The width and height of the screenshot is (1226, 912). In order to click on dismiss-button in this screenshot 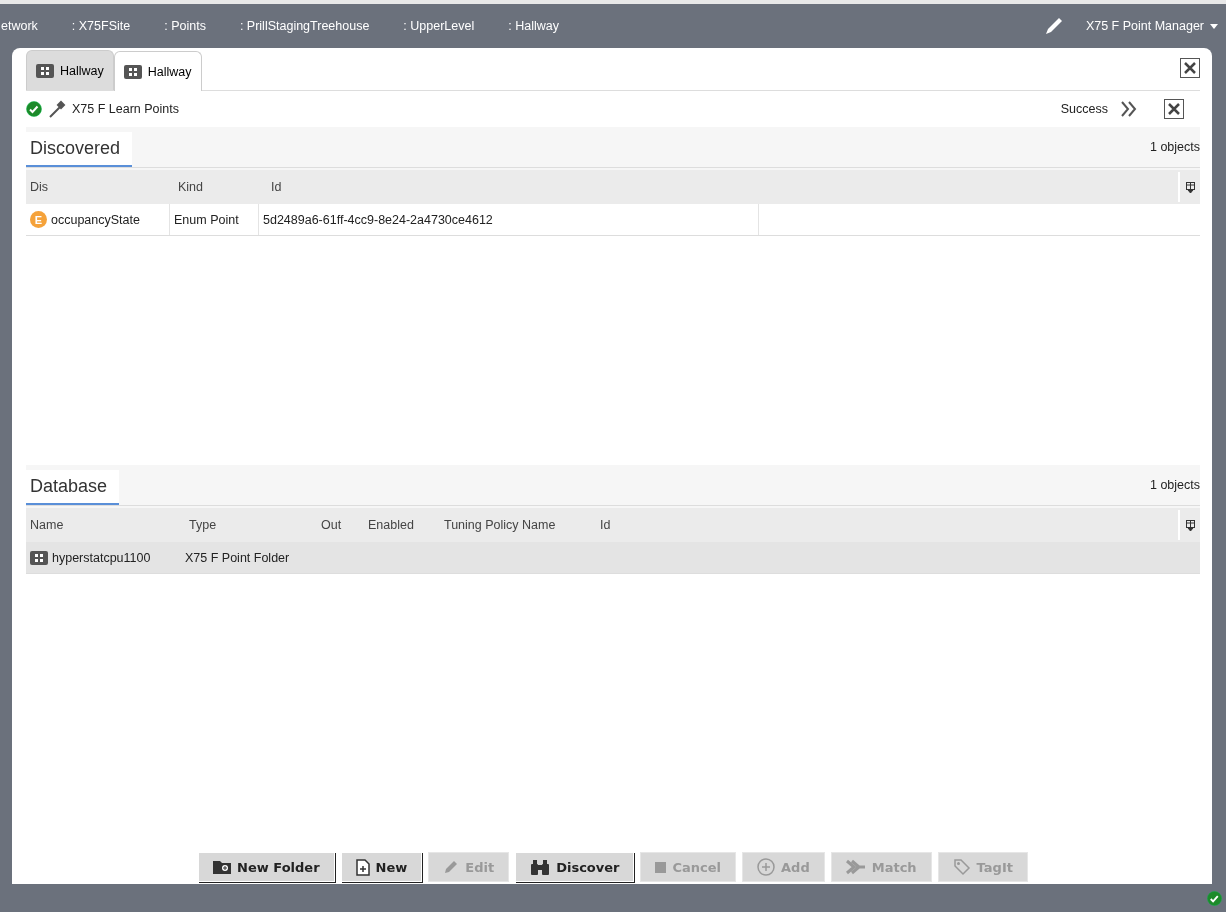, I will do `click(1174, 109)`.